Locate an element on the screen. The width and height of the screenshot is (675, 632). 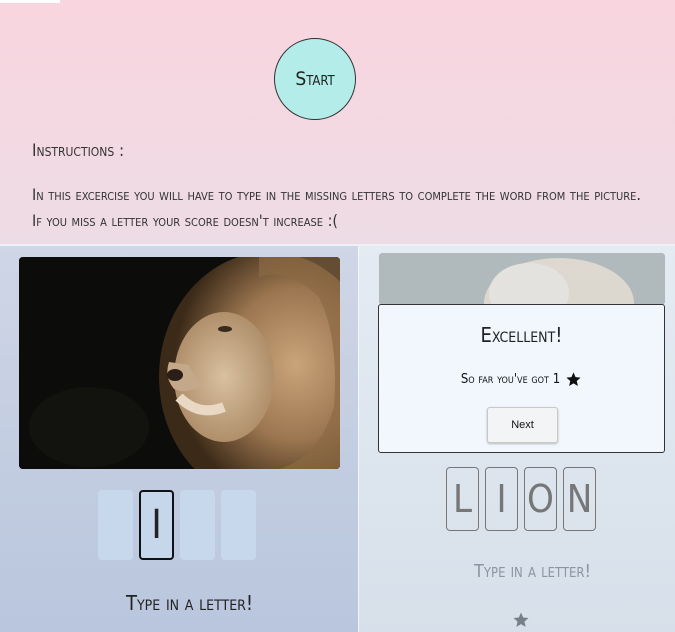
type-letter-prompt: Type in a letter! is located at coordinates (190, 603).